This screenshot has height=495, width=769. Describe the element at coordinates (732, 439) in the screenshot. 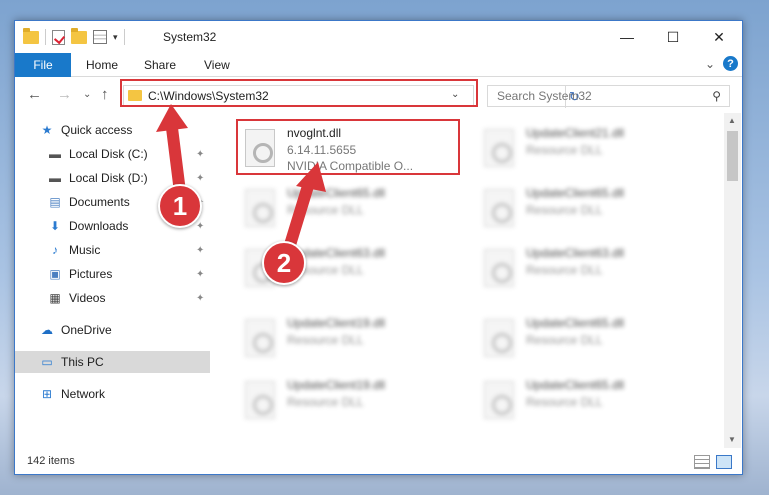

I see `scroll-down-icon: ▼` at that location.